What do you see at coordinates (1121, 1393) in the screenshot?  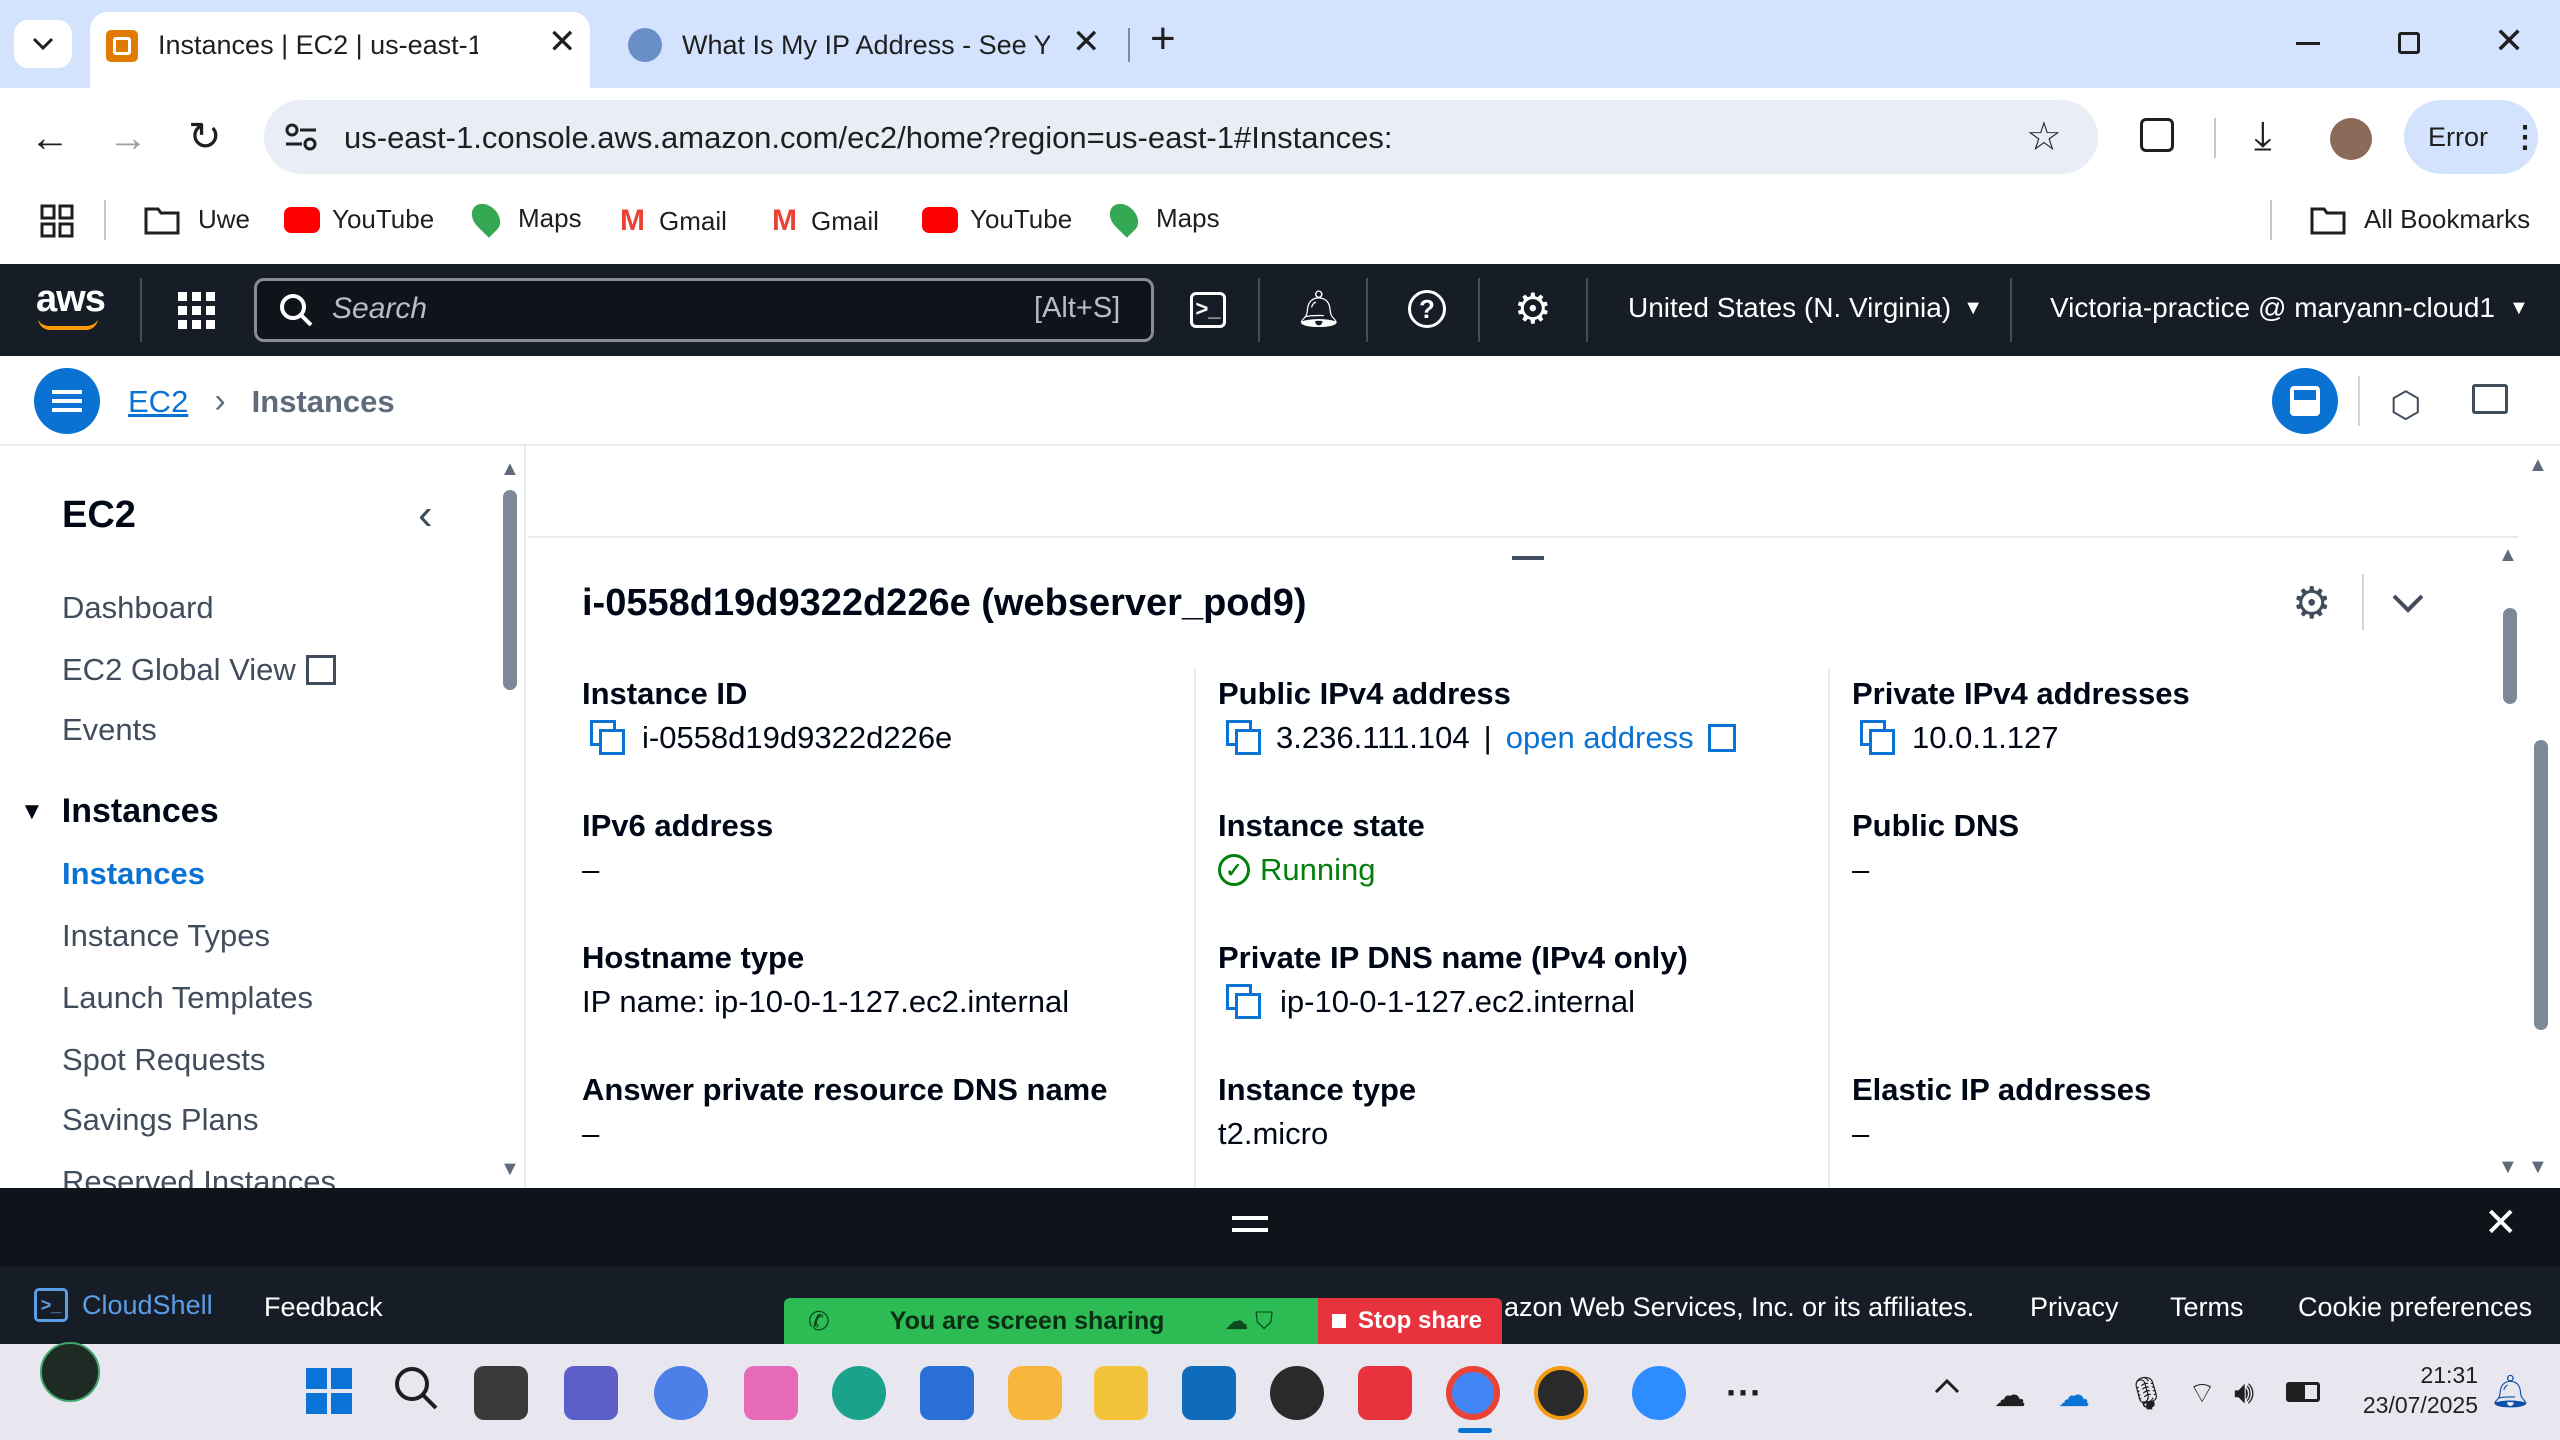 I see `file-explorer-icon` at bounding box center [1121, 1393].